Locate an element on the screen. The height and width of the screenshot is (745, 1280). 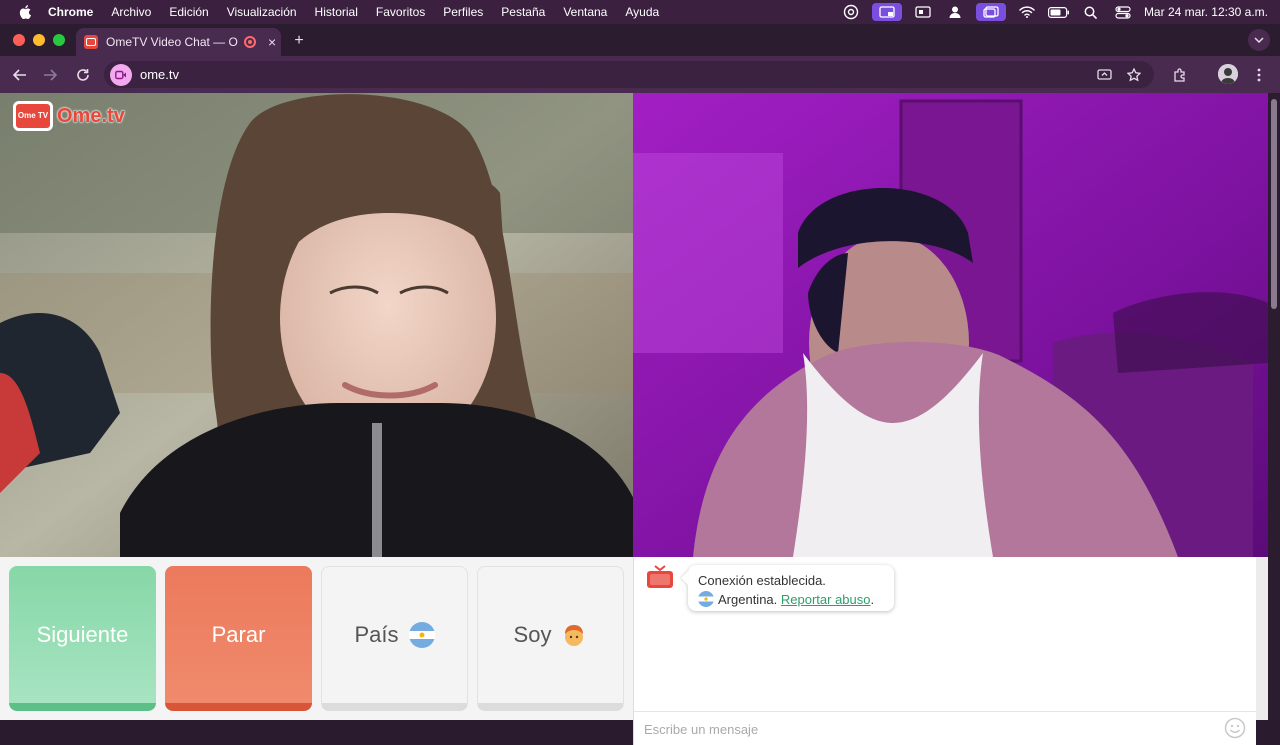
scrollbar-thumb is located at coordinates (1274, 204).